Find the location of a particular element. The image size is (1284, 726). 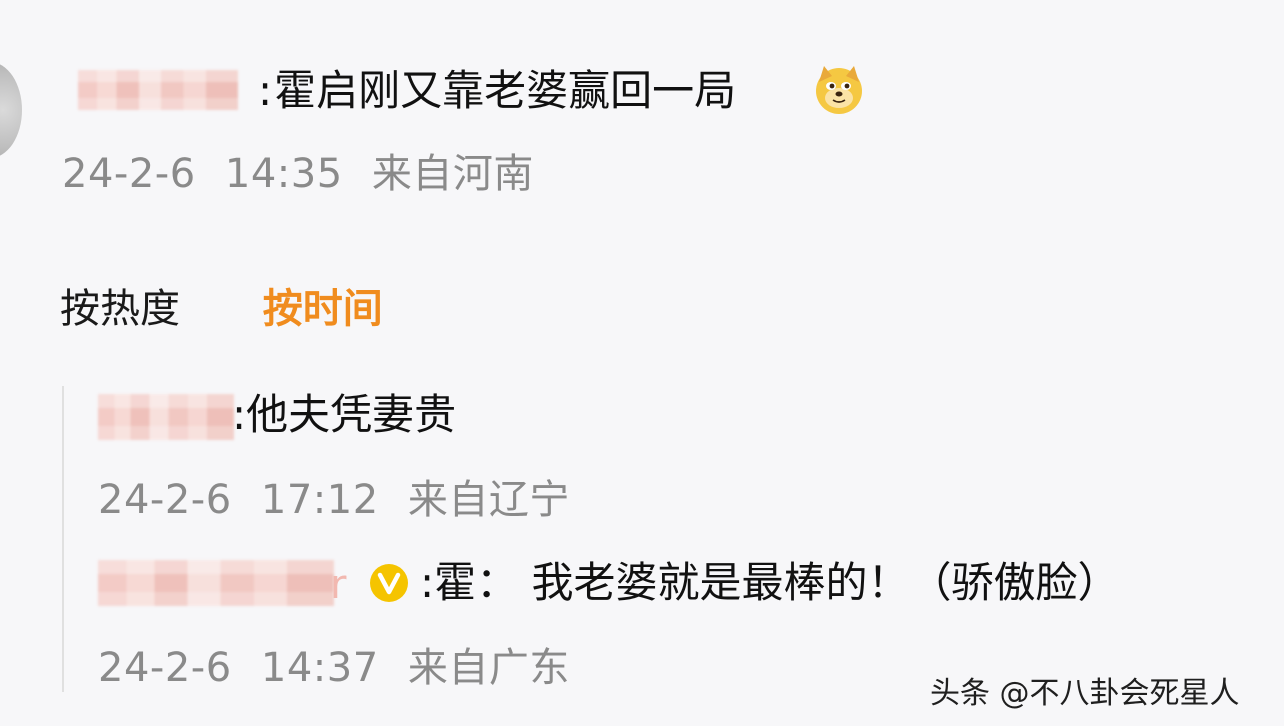

reply2-colon: : is located at coordinates (427, 582).